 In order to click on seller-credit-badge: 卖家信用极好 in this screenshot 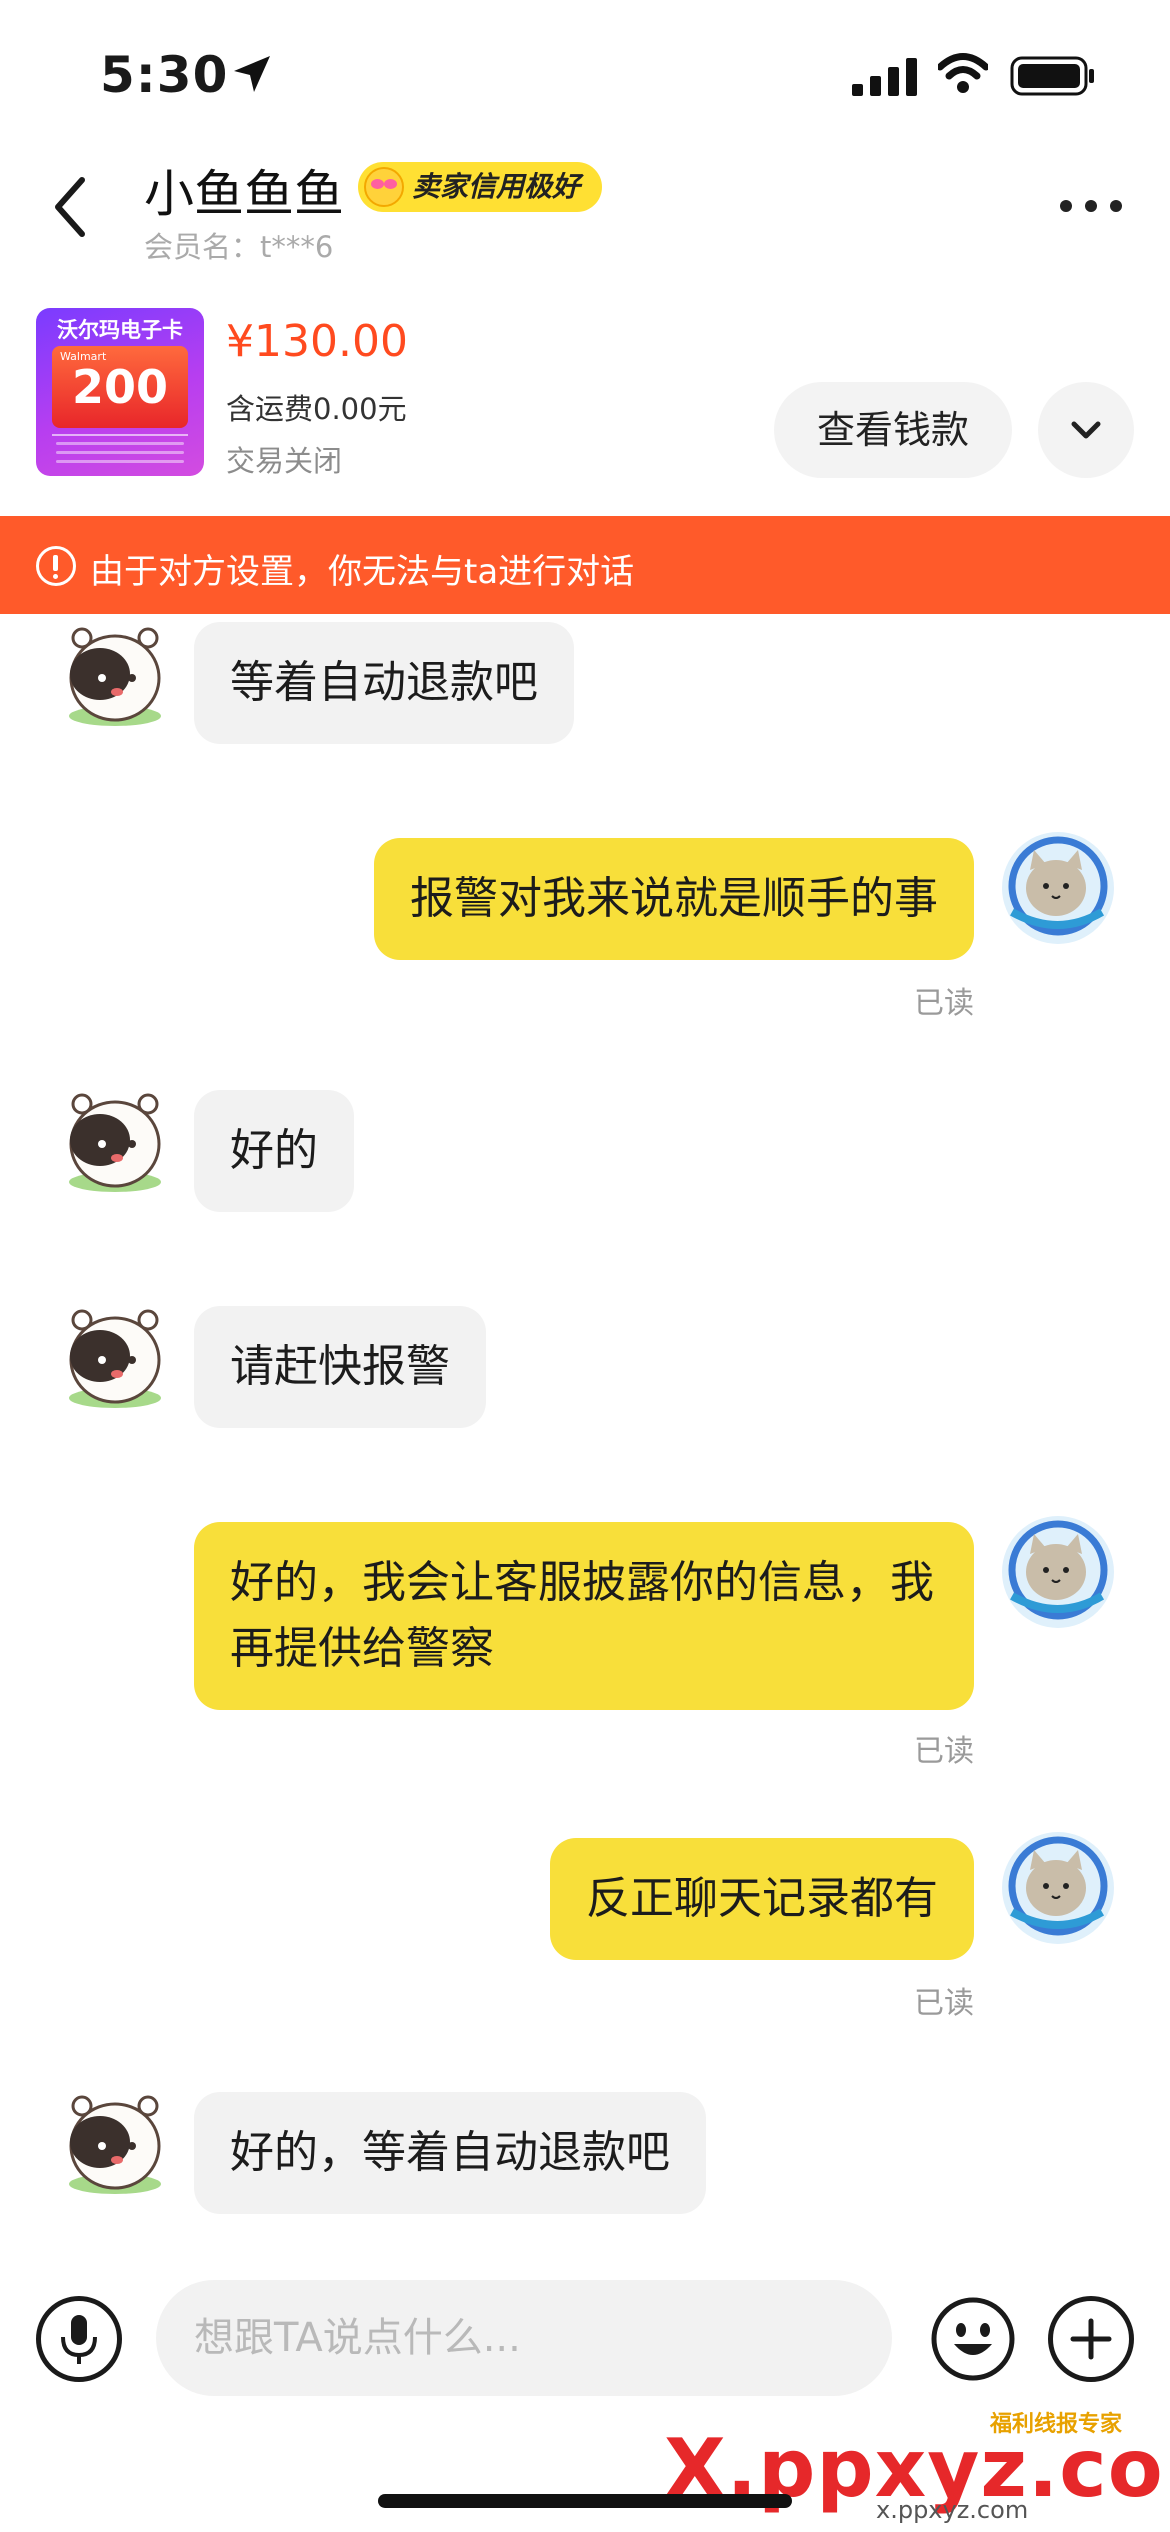, I will do `click(480, 187)`.